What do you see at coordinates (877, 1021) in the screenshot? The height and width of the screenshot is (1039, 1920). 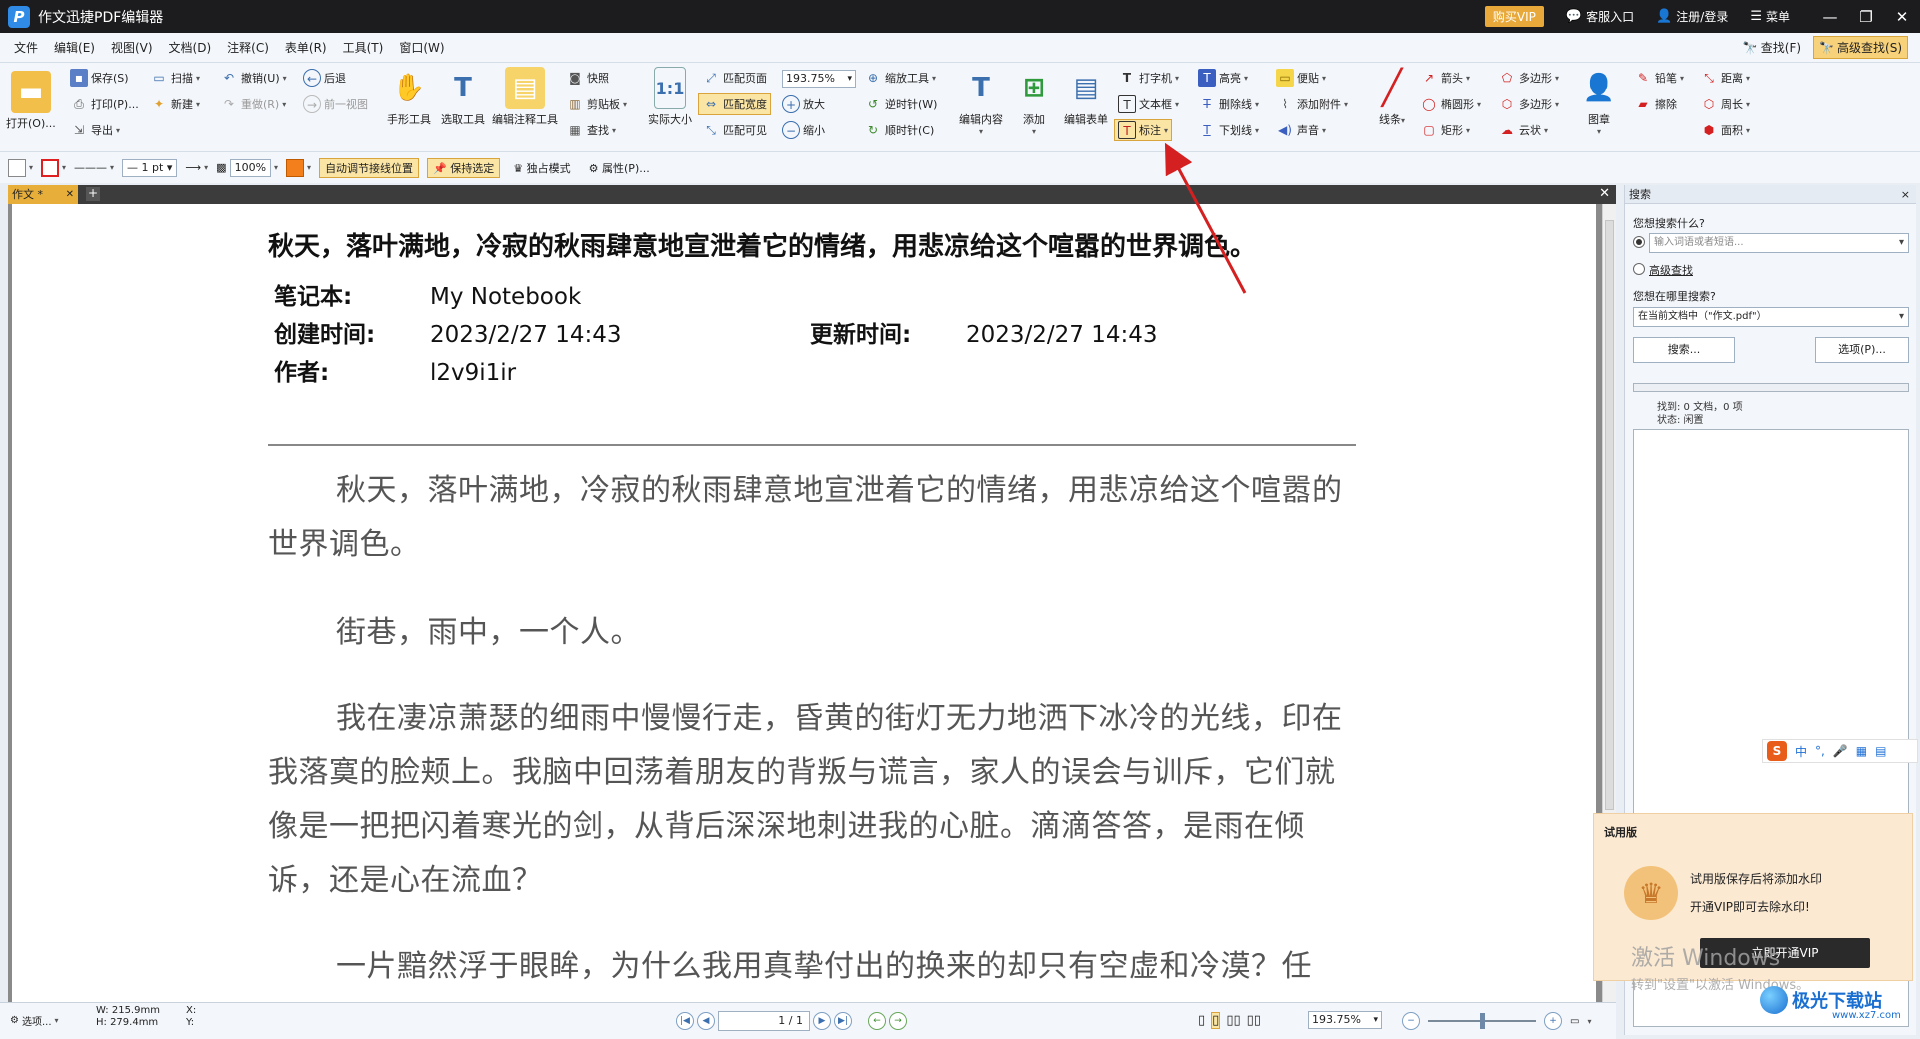 I see `back-icon: ←` at bounding box center [877, 1021].